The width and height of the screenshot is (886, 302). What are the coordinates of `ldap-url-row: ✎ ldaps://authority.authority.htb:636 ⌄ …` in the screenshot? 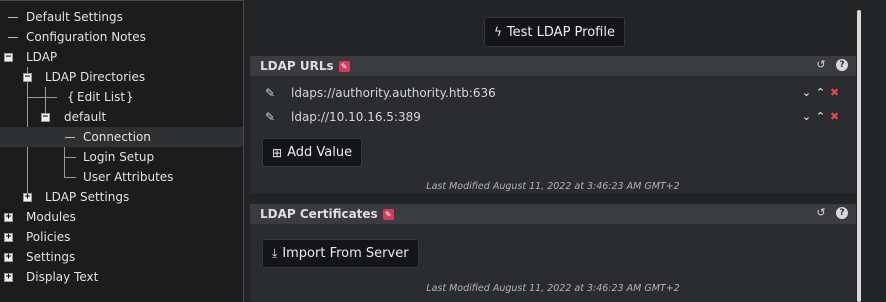 It's located at (557, 93).